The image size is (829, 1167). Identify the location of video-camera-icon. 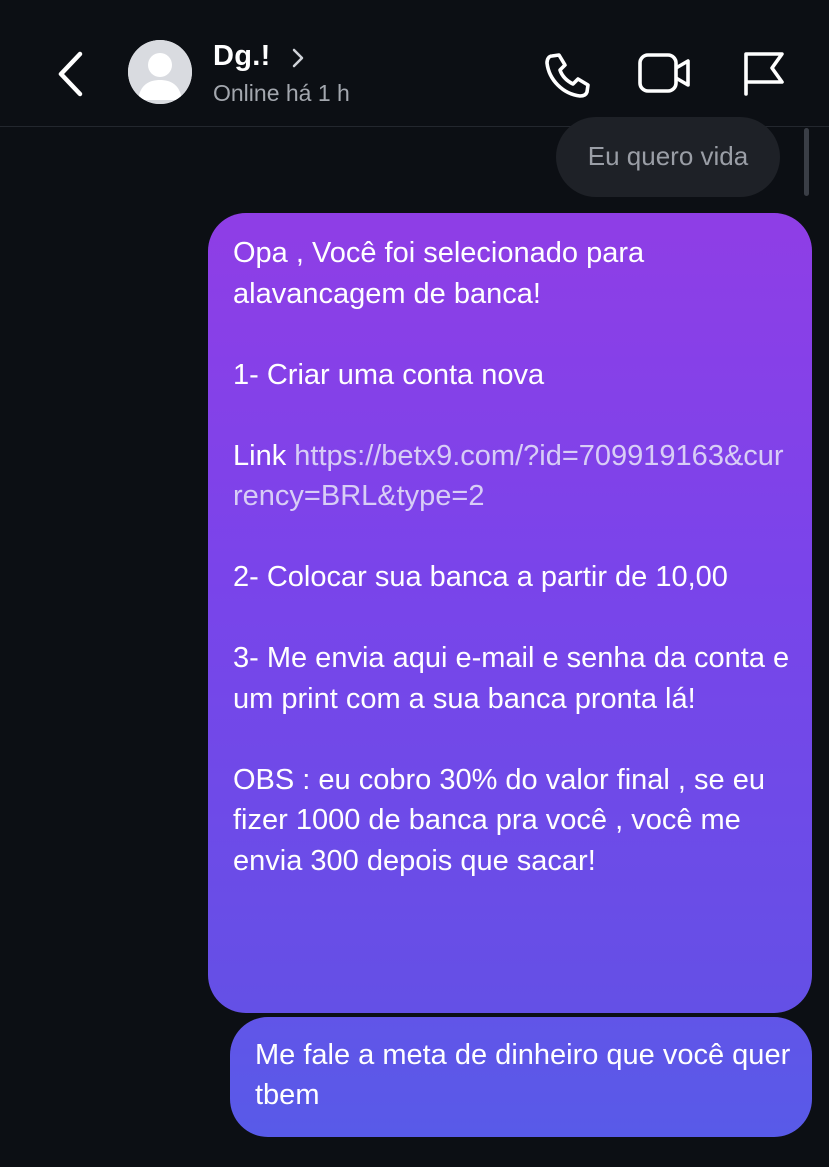
(664, 73).